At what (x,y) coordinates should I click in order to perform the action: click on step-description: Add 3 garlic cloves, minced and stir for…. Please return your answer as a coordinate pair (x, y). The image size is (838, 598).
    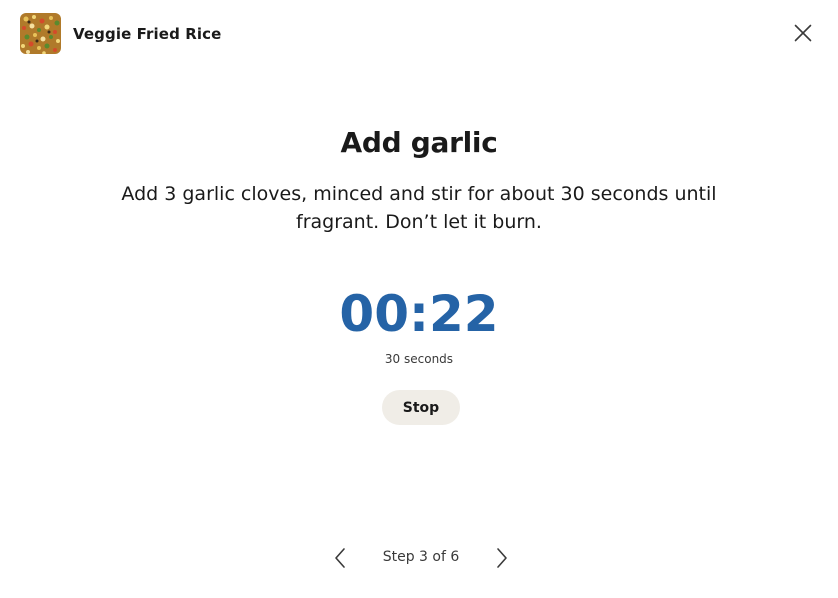
    Looking at the image, I should click on (419, 208).